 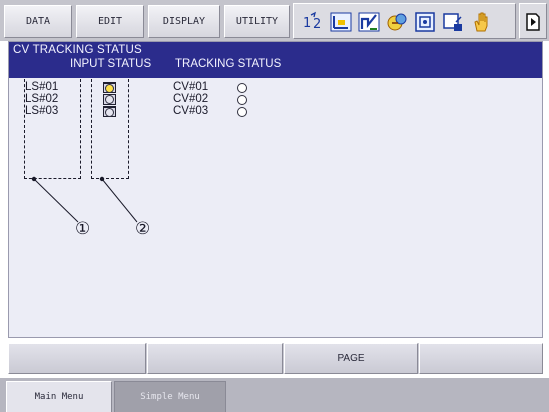 What do you see at coordinates (397, 22) in the screenshot?
I see `job-icon` at bounding box center [397, 22].